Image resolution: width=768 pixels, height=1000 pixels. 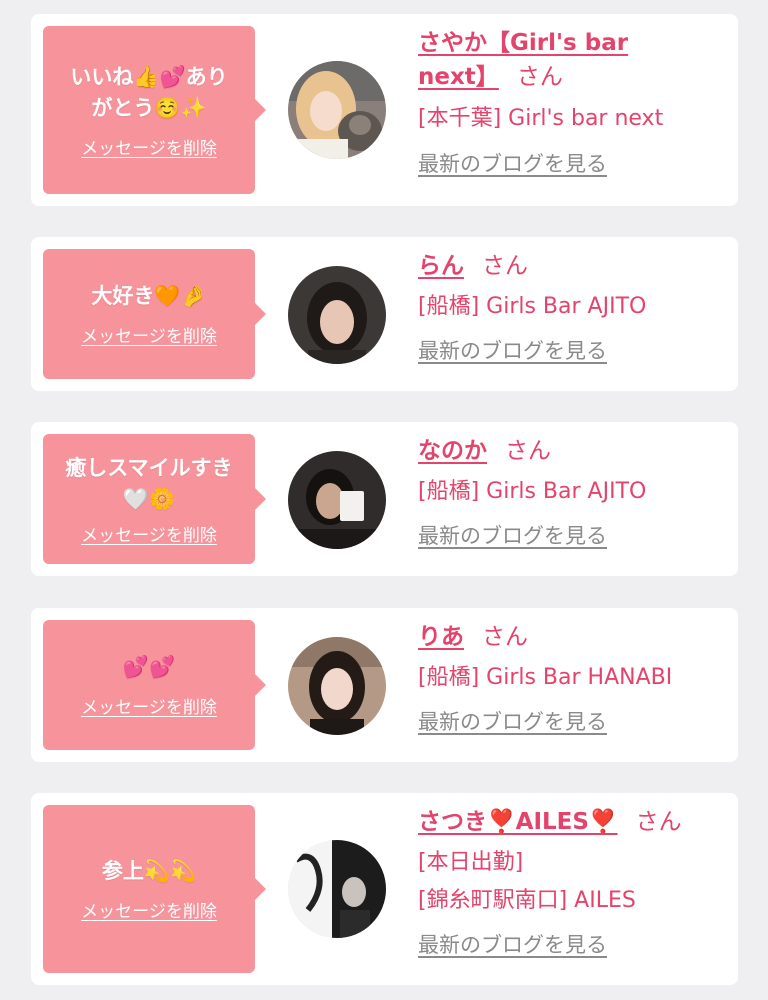 What do you see at coordinates (149, 296) in the screenshot?
I see `message-text: 大好き🧡🤌` at bounding box center [149, 296].